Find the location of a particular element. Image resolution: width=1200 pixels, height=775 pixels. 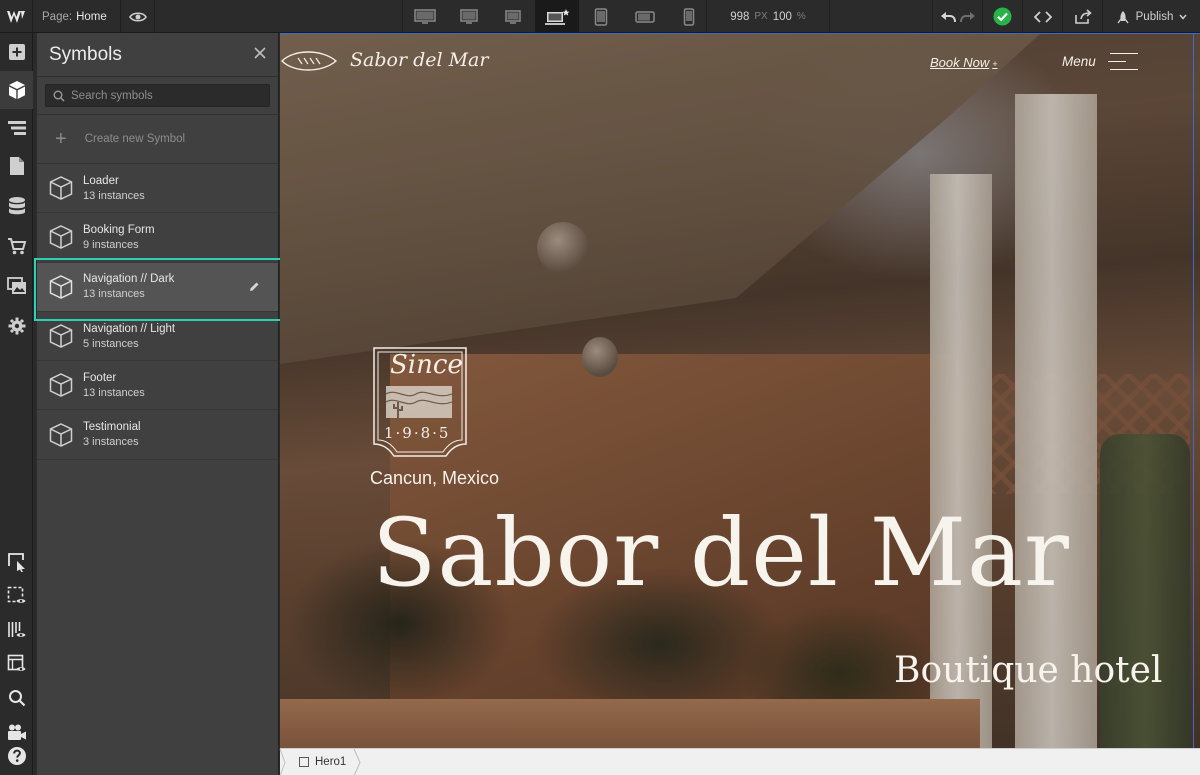

symbol-name: Navigation // Light is located at coordinates (129, 328).